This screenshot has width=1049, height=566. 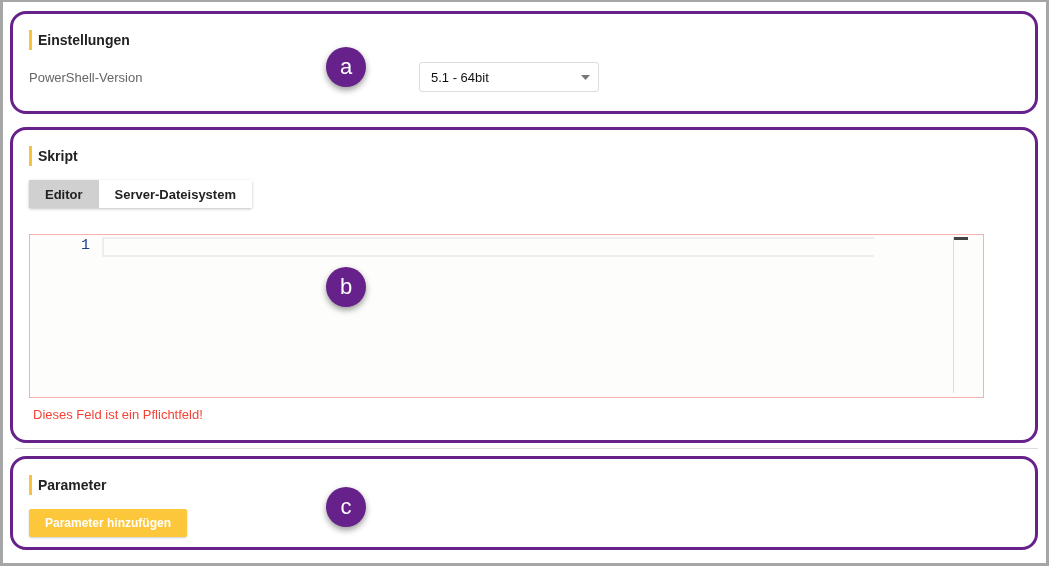 What do you see at coordinates (509, 77) in the screenshot?
I see `version-select: 5.1 - 64bit` at bounding box center [509, 77].